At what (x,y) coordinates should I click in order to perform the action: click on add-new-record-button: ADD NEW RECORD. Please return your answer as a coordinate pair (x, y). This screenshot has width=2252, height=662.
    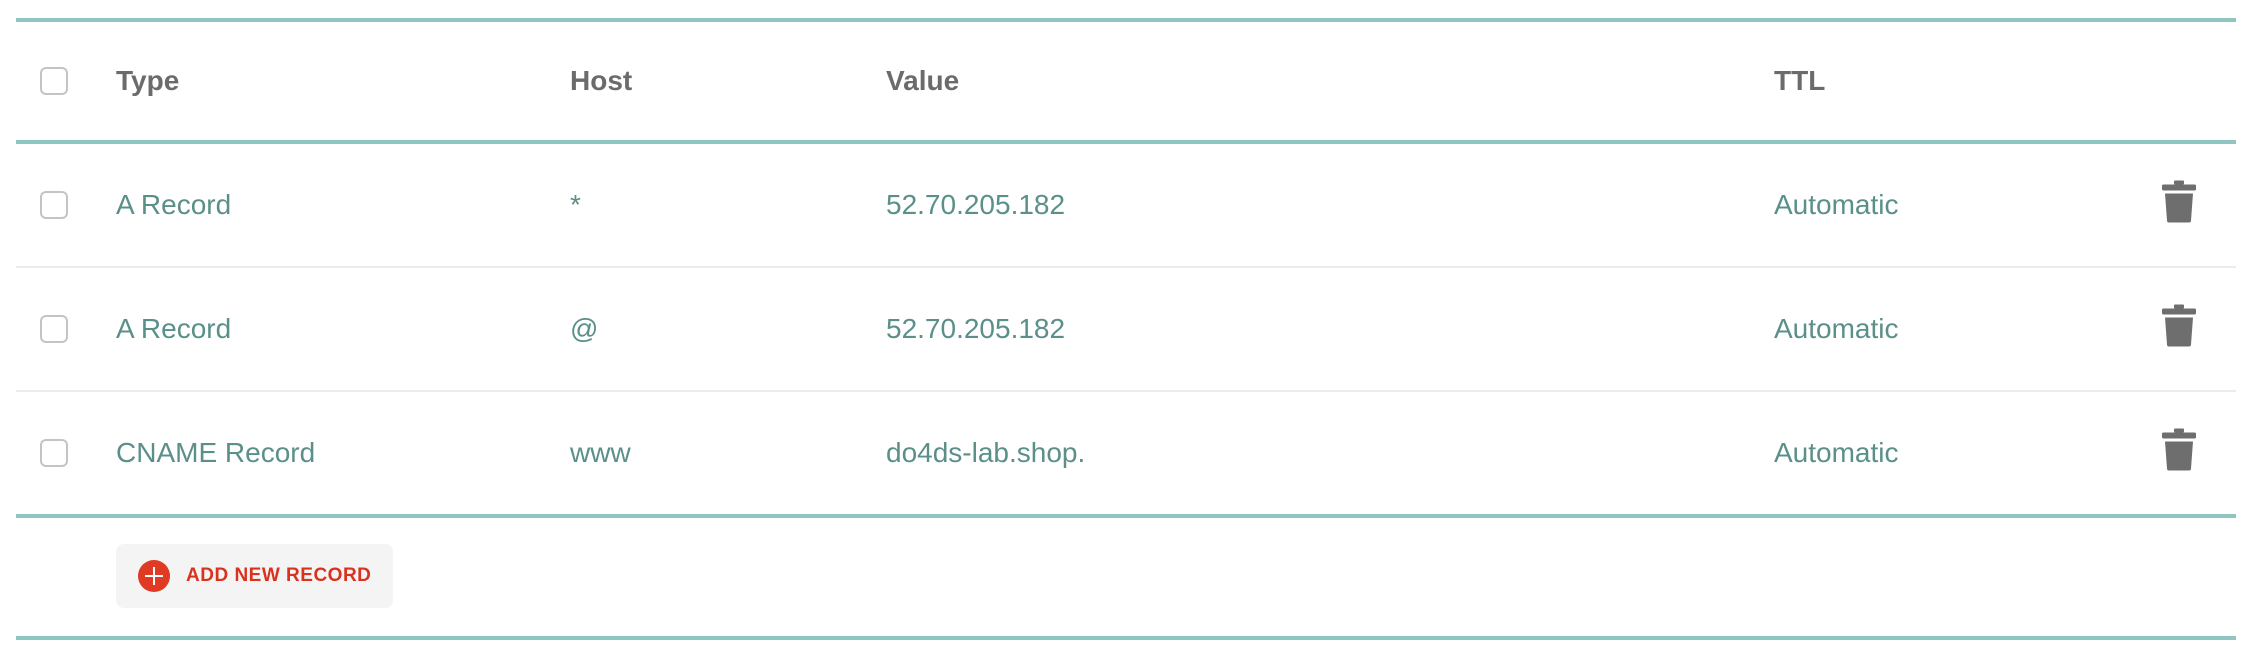
    Looking at the image, I should click on (255, 576).